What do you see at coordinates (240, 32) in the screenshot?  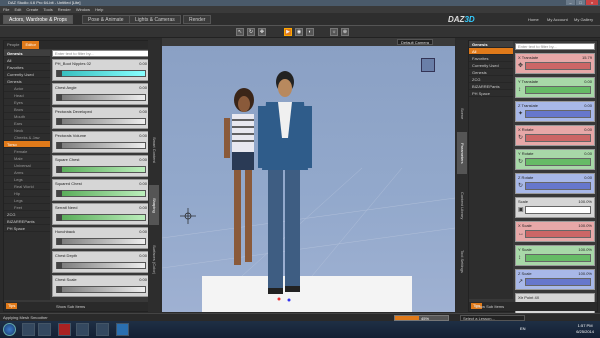 I see `select-tool-icon: ↖` at bounding box center [240, 32].